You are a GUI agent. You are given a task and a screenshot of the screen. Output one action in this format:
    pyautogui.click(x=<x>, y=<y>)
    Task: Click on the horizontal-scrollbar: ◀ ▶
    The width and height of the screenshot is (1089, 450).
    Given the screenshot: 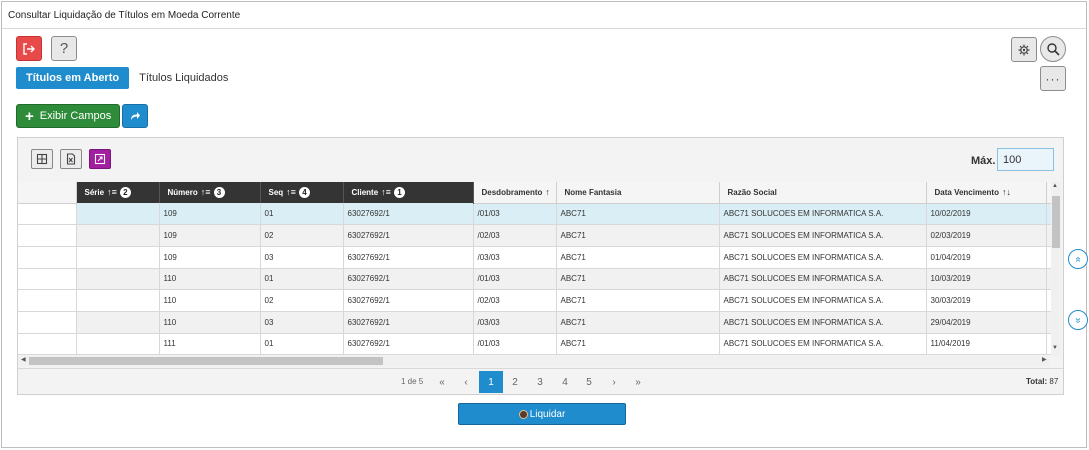 What is the action you would take?
    pyautogui.click(x=534, y=361)
    